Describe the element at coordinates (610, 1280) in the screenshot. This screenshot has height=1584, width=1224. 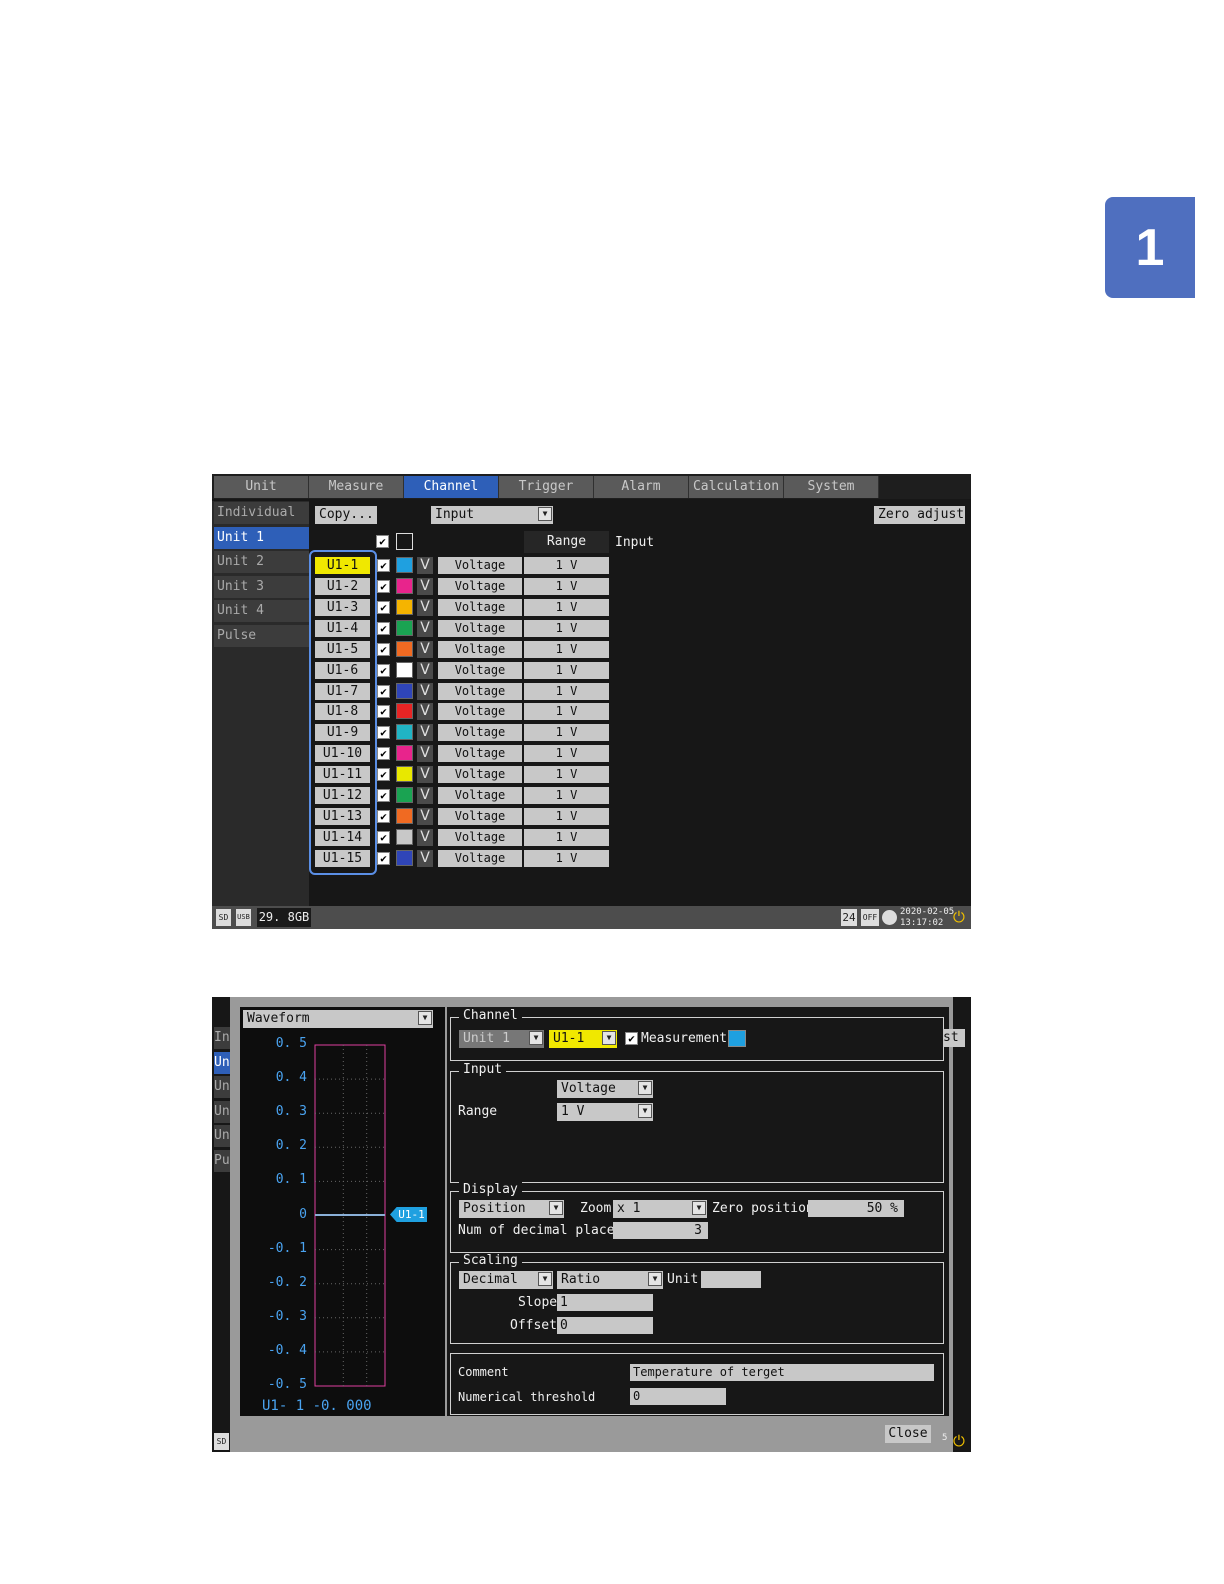
I see `scaling-mode-select: Ratio ▼` at that location.